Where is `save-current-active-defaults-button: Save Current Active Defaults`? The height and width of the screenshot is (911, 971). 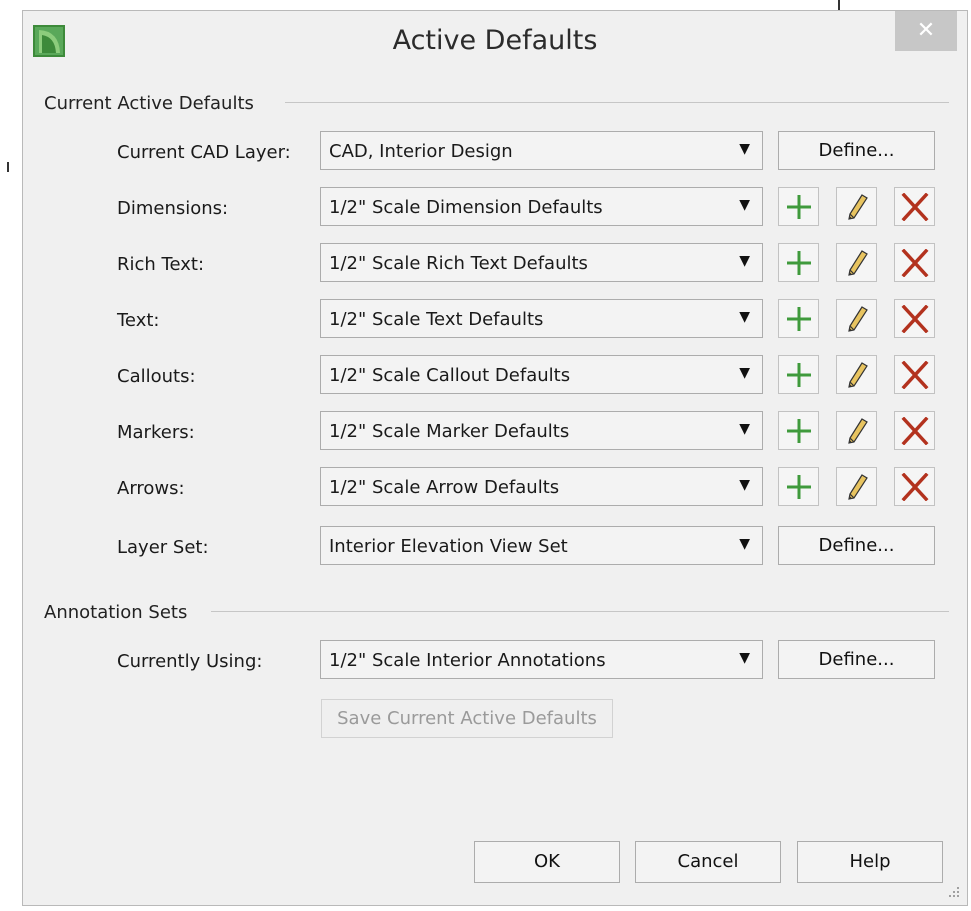
save-current-active-defaults-button: Save Current Active Defaults is located at coordinates (467, 718).